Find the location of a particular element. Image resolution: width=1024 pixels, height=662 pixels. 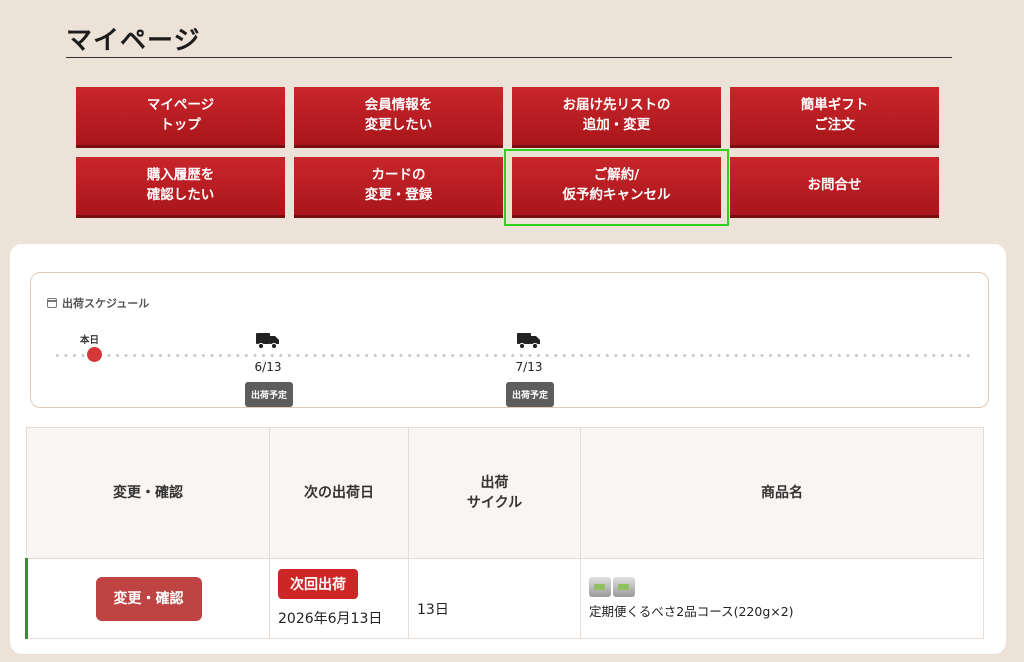

shipment-date: 7/13 is located at coordinates (529, 367).